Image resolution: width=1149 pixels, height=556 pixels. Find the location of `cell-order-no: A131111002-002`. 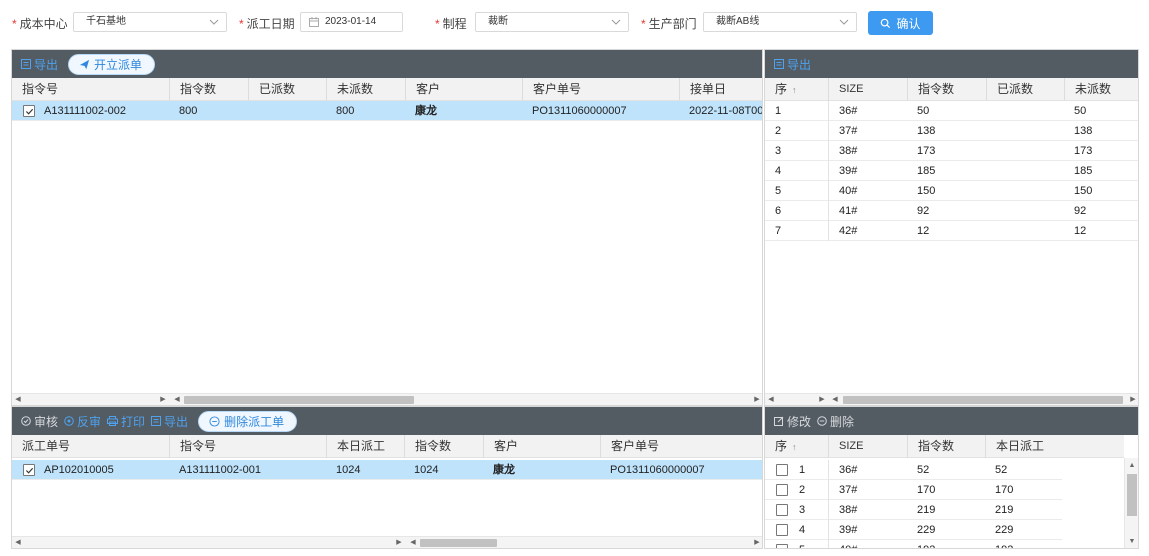

cell-order-no: A131111002-002 is located at coordinates (85, 111).